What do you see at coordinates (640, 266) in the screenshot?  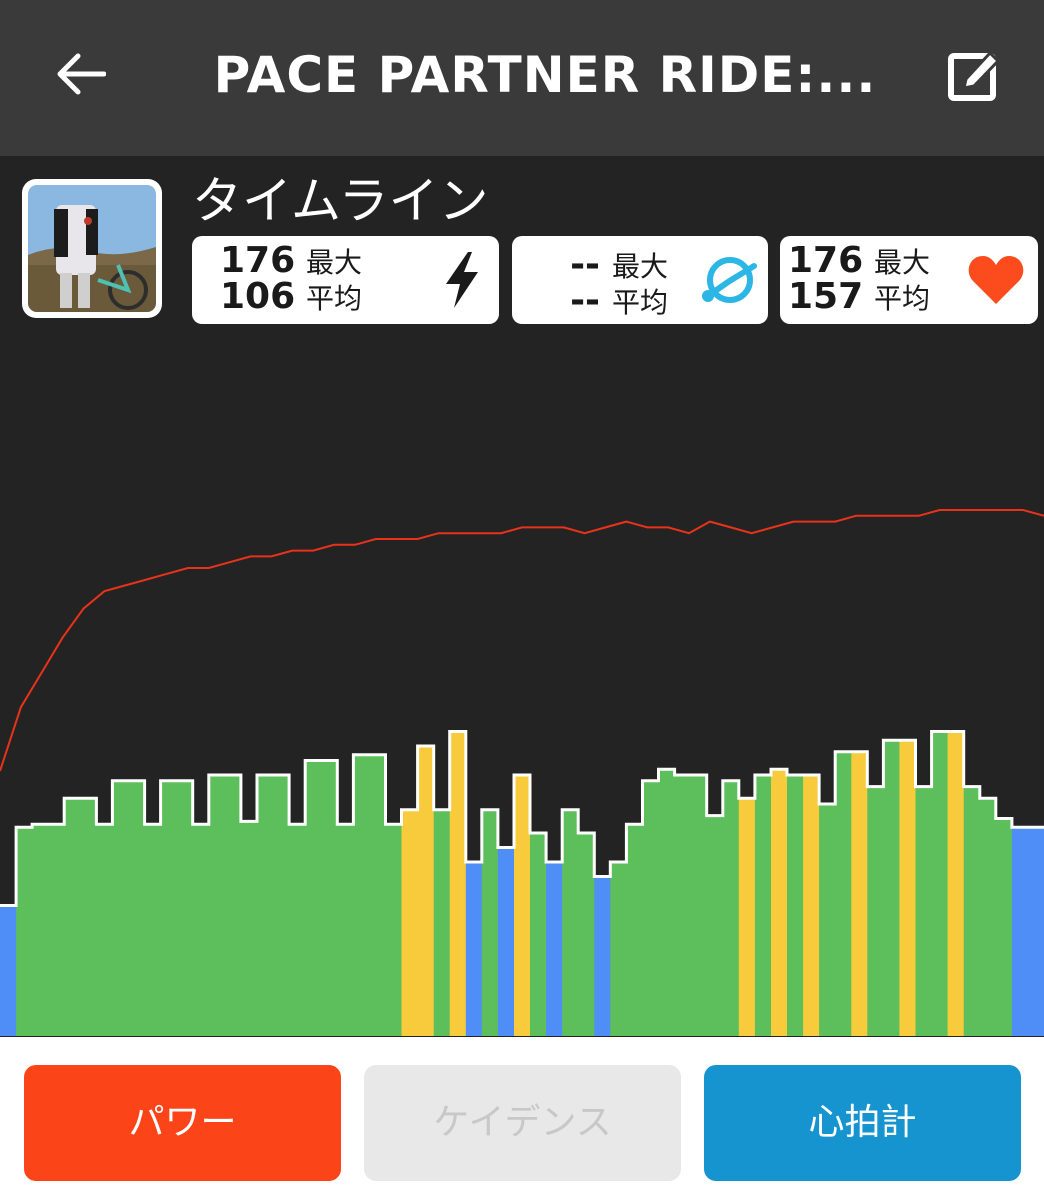 I see `cadence-max-label: 最大` at bounding box center [640, 266].